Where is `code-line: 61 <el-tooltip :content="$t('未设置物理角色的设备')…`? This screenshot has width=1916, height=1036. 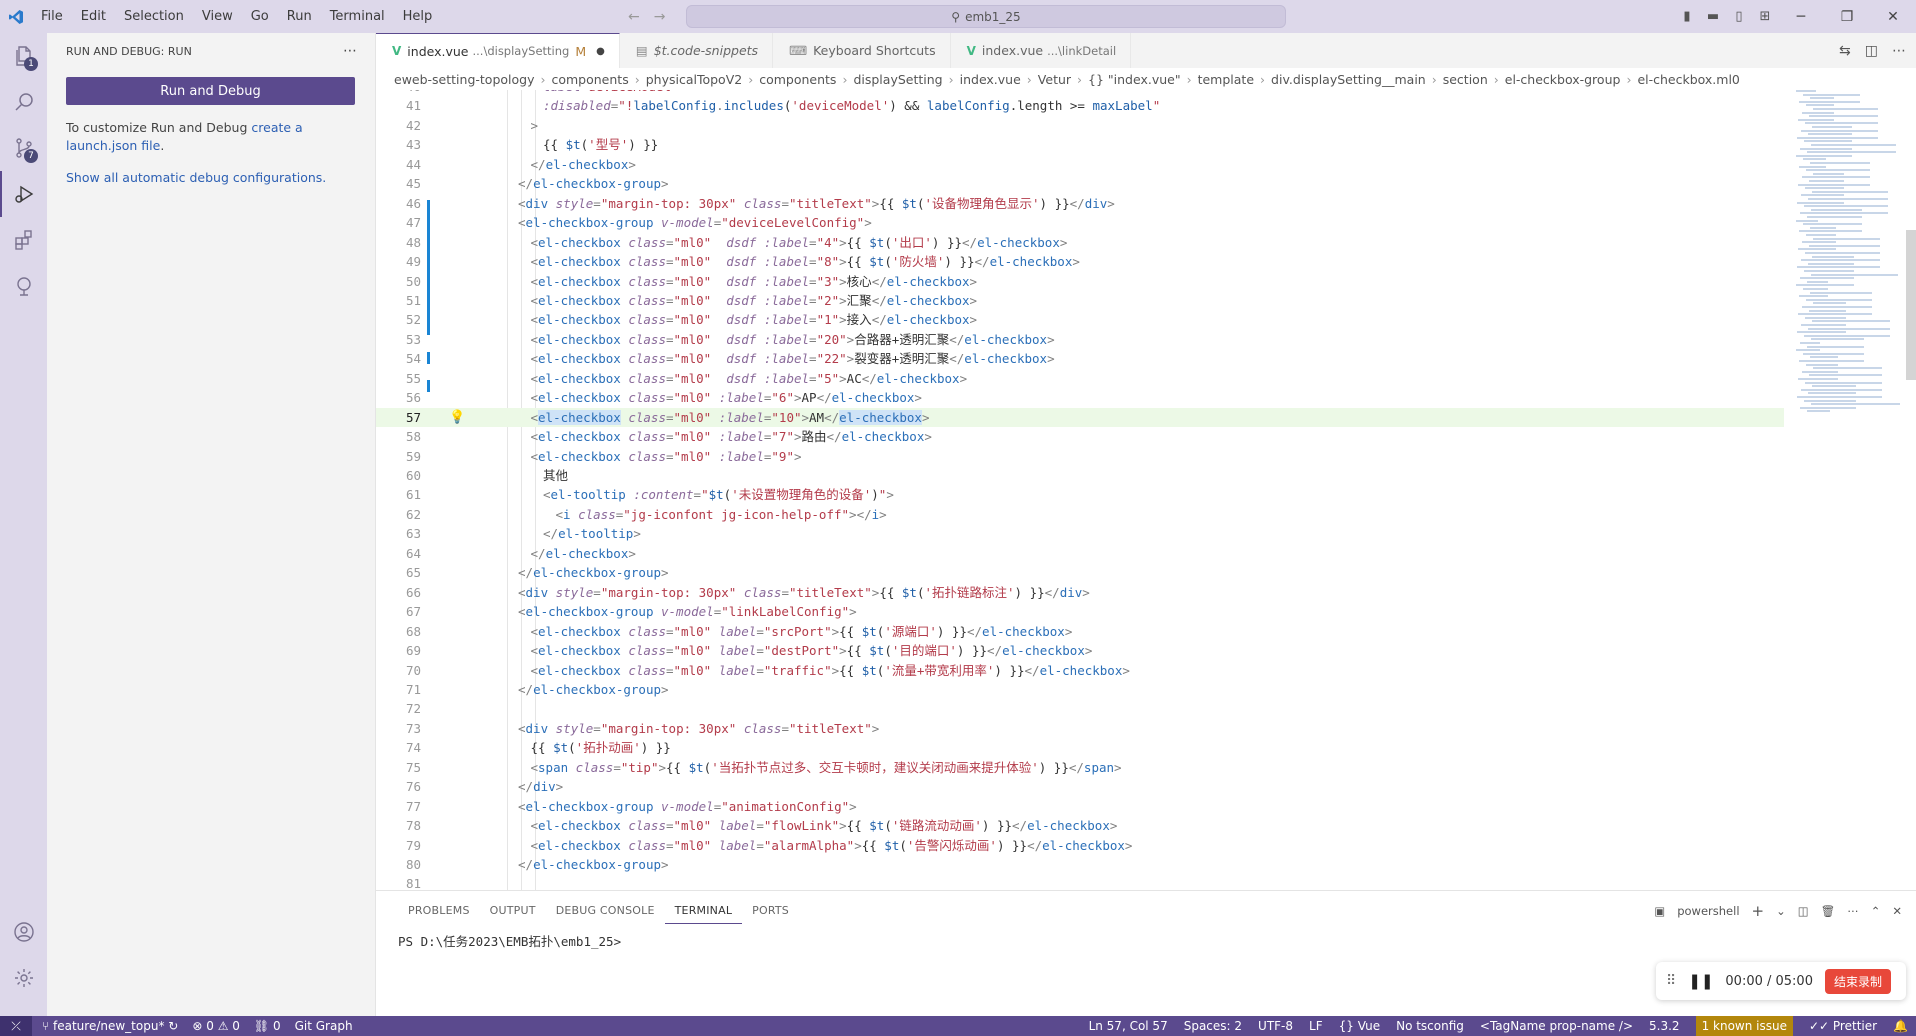
code-line: 61 <el-tooltip :content="$t('未设置物理角色的设备')… is located at coordinates (1080, 494).